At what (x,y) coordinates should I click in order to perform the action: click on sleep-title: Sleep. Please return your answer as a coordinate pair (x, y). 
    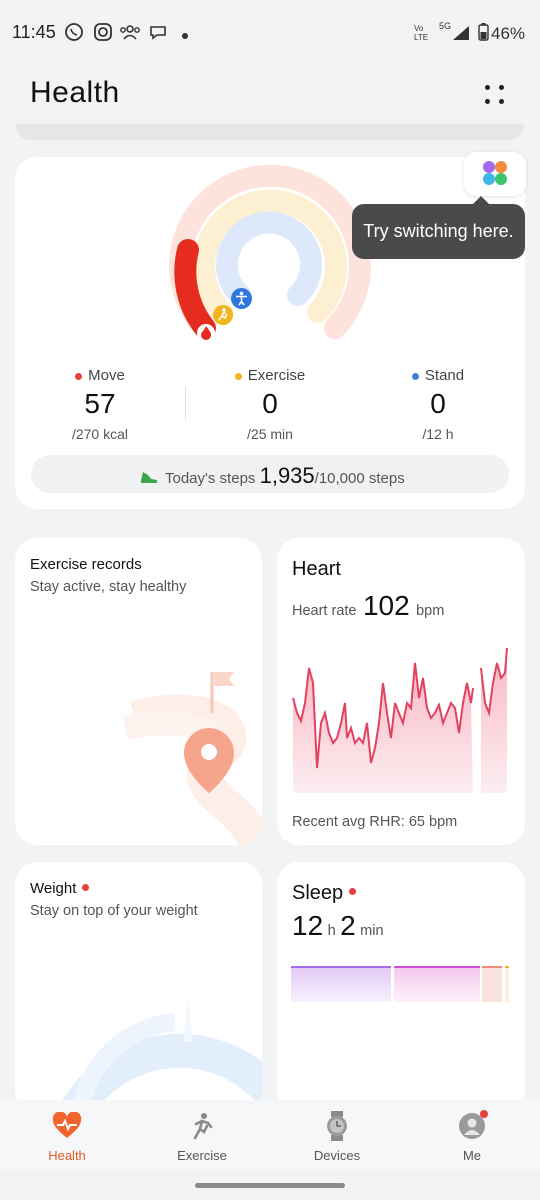
    Looking at the image, I should click on (318, 893).